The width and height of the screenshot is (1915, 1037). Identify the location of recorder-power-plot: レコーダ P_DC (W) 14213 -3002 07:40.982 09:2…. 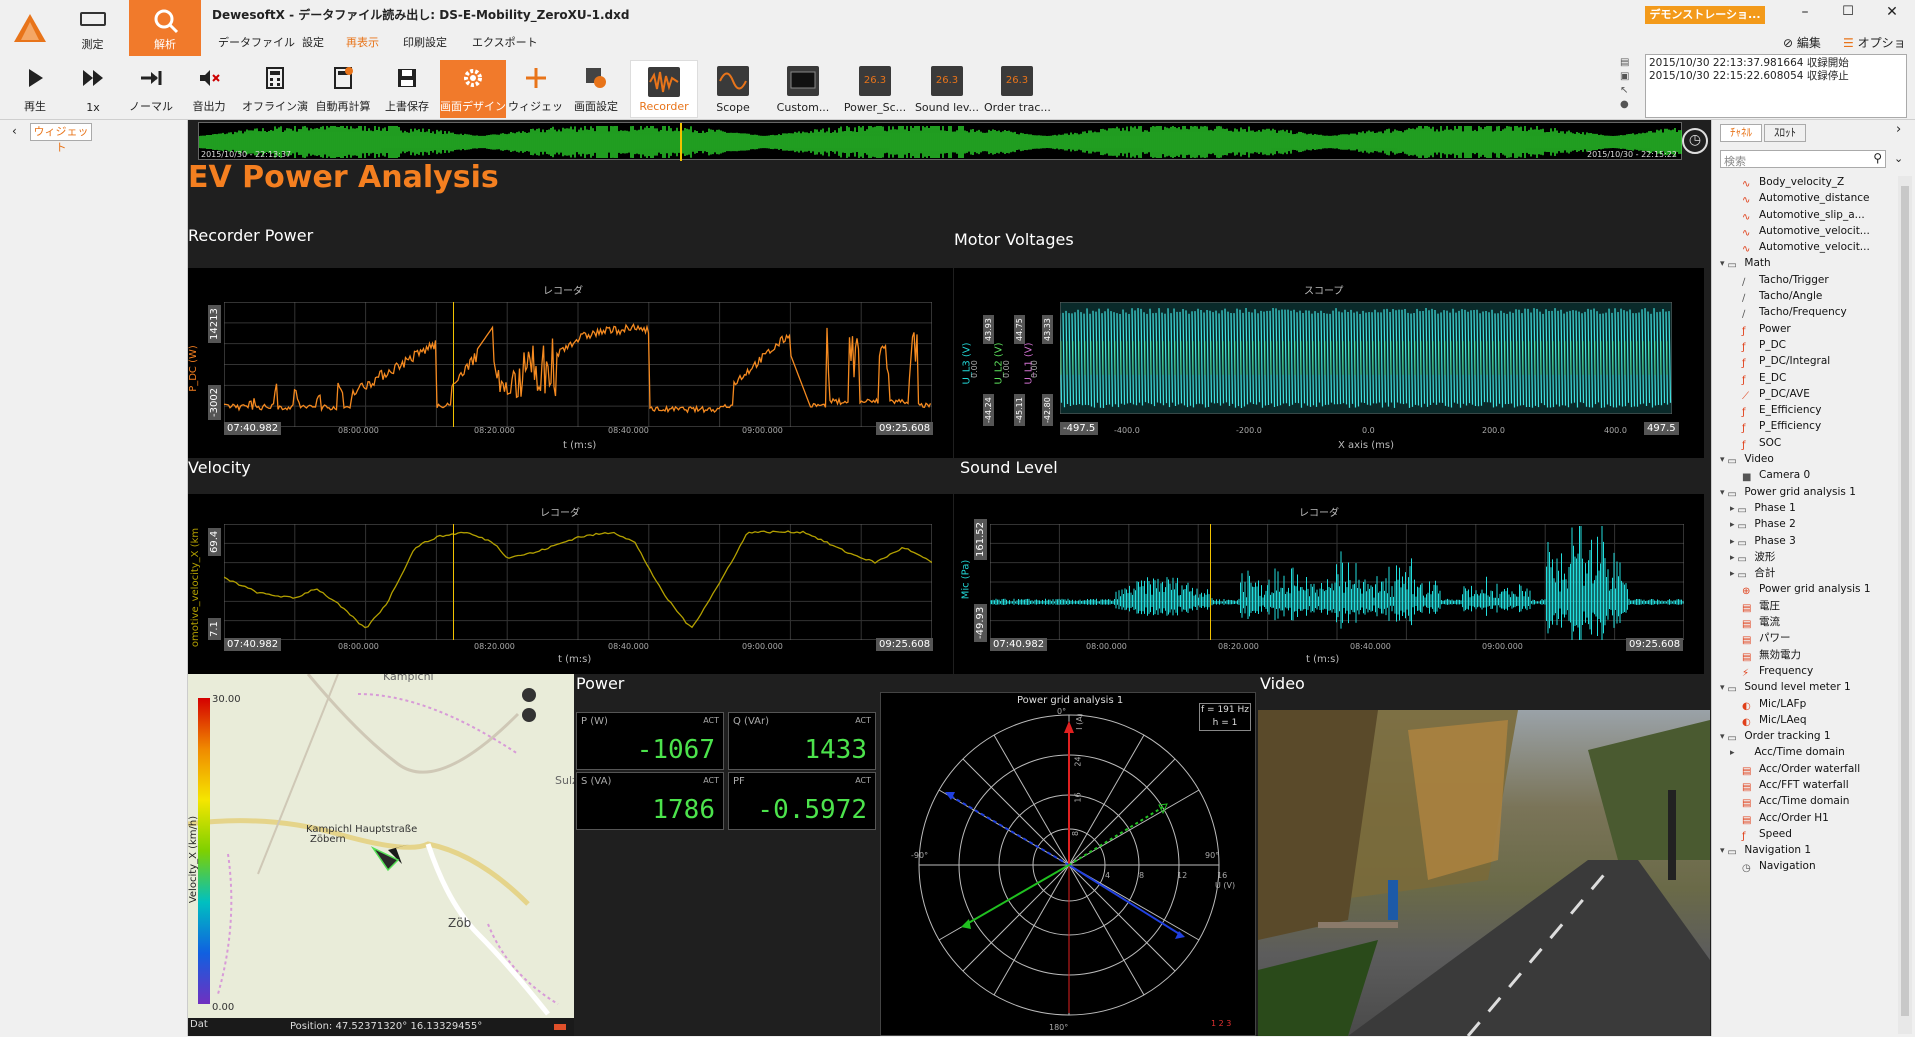
(570, 363).